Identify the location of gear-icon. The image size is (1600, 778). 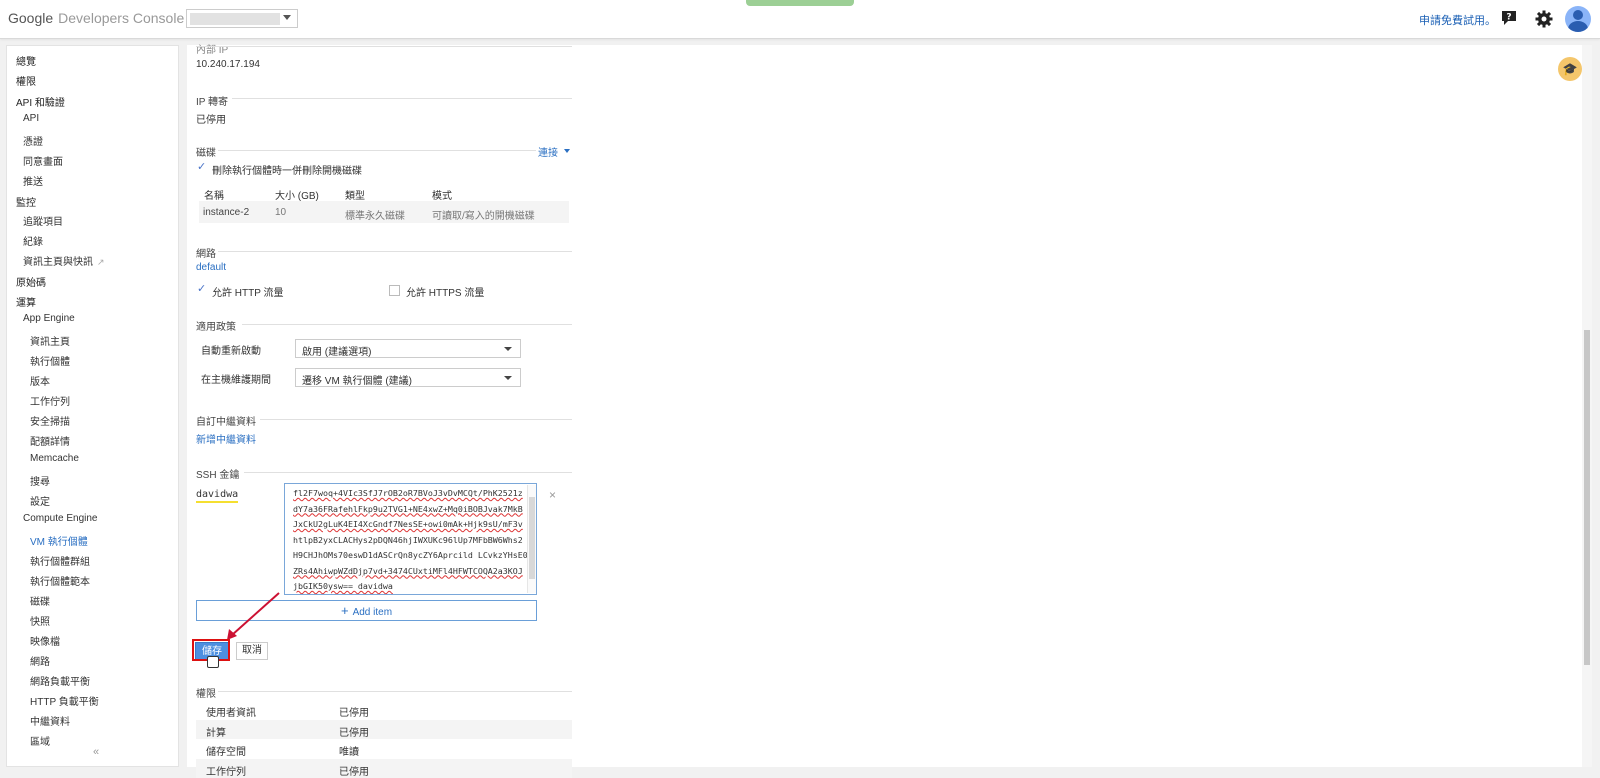
(1544, 19).